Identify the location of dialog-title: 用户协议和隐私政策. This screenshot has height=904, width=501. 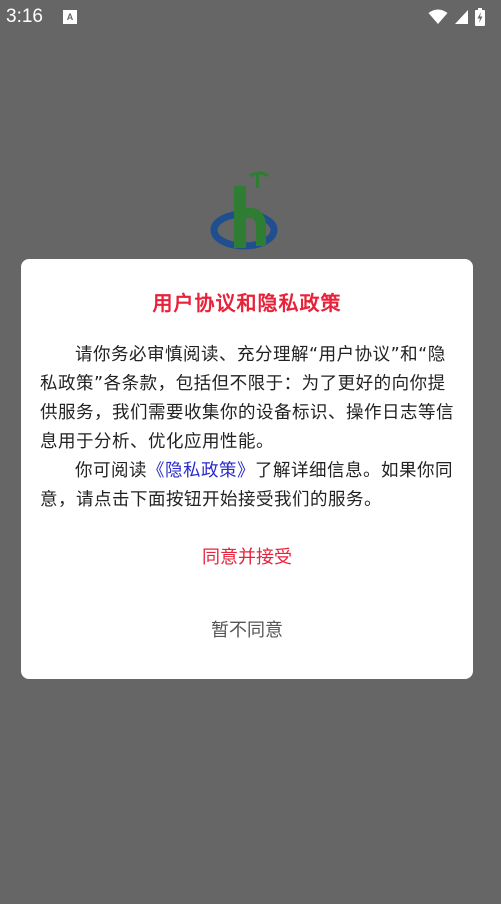
(247, 303).